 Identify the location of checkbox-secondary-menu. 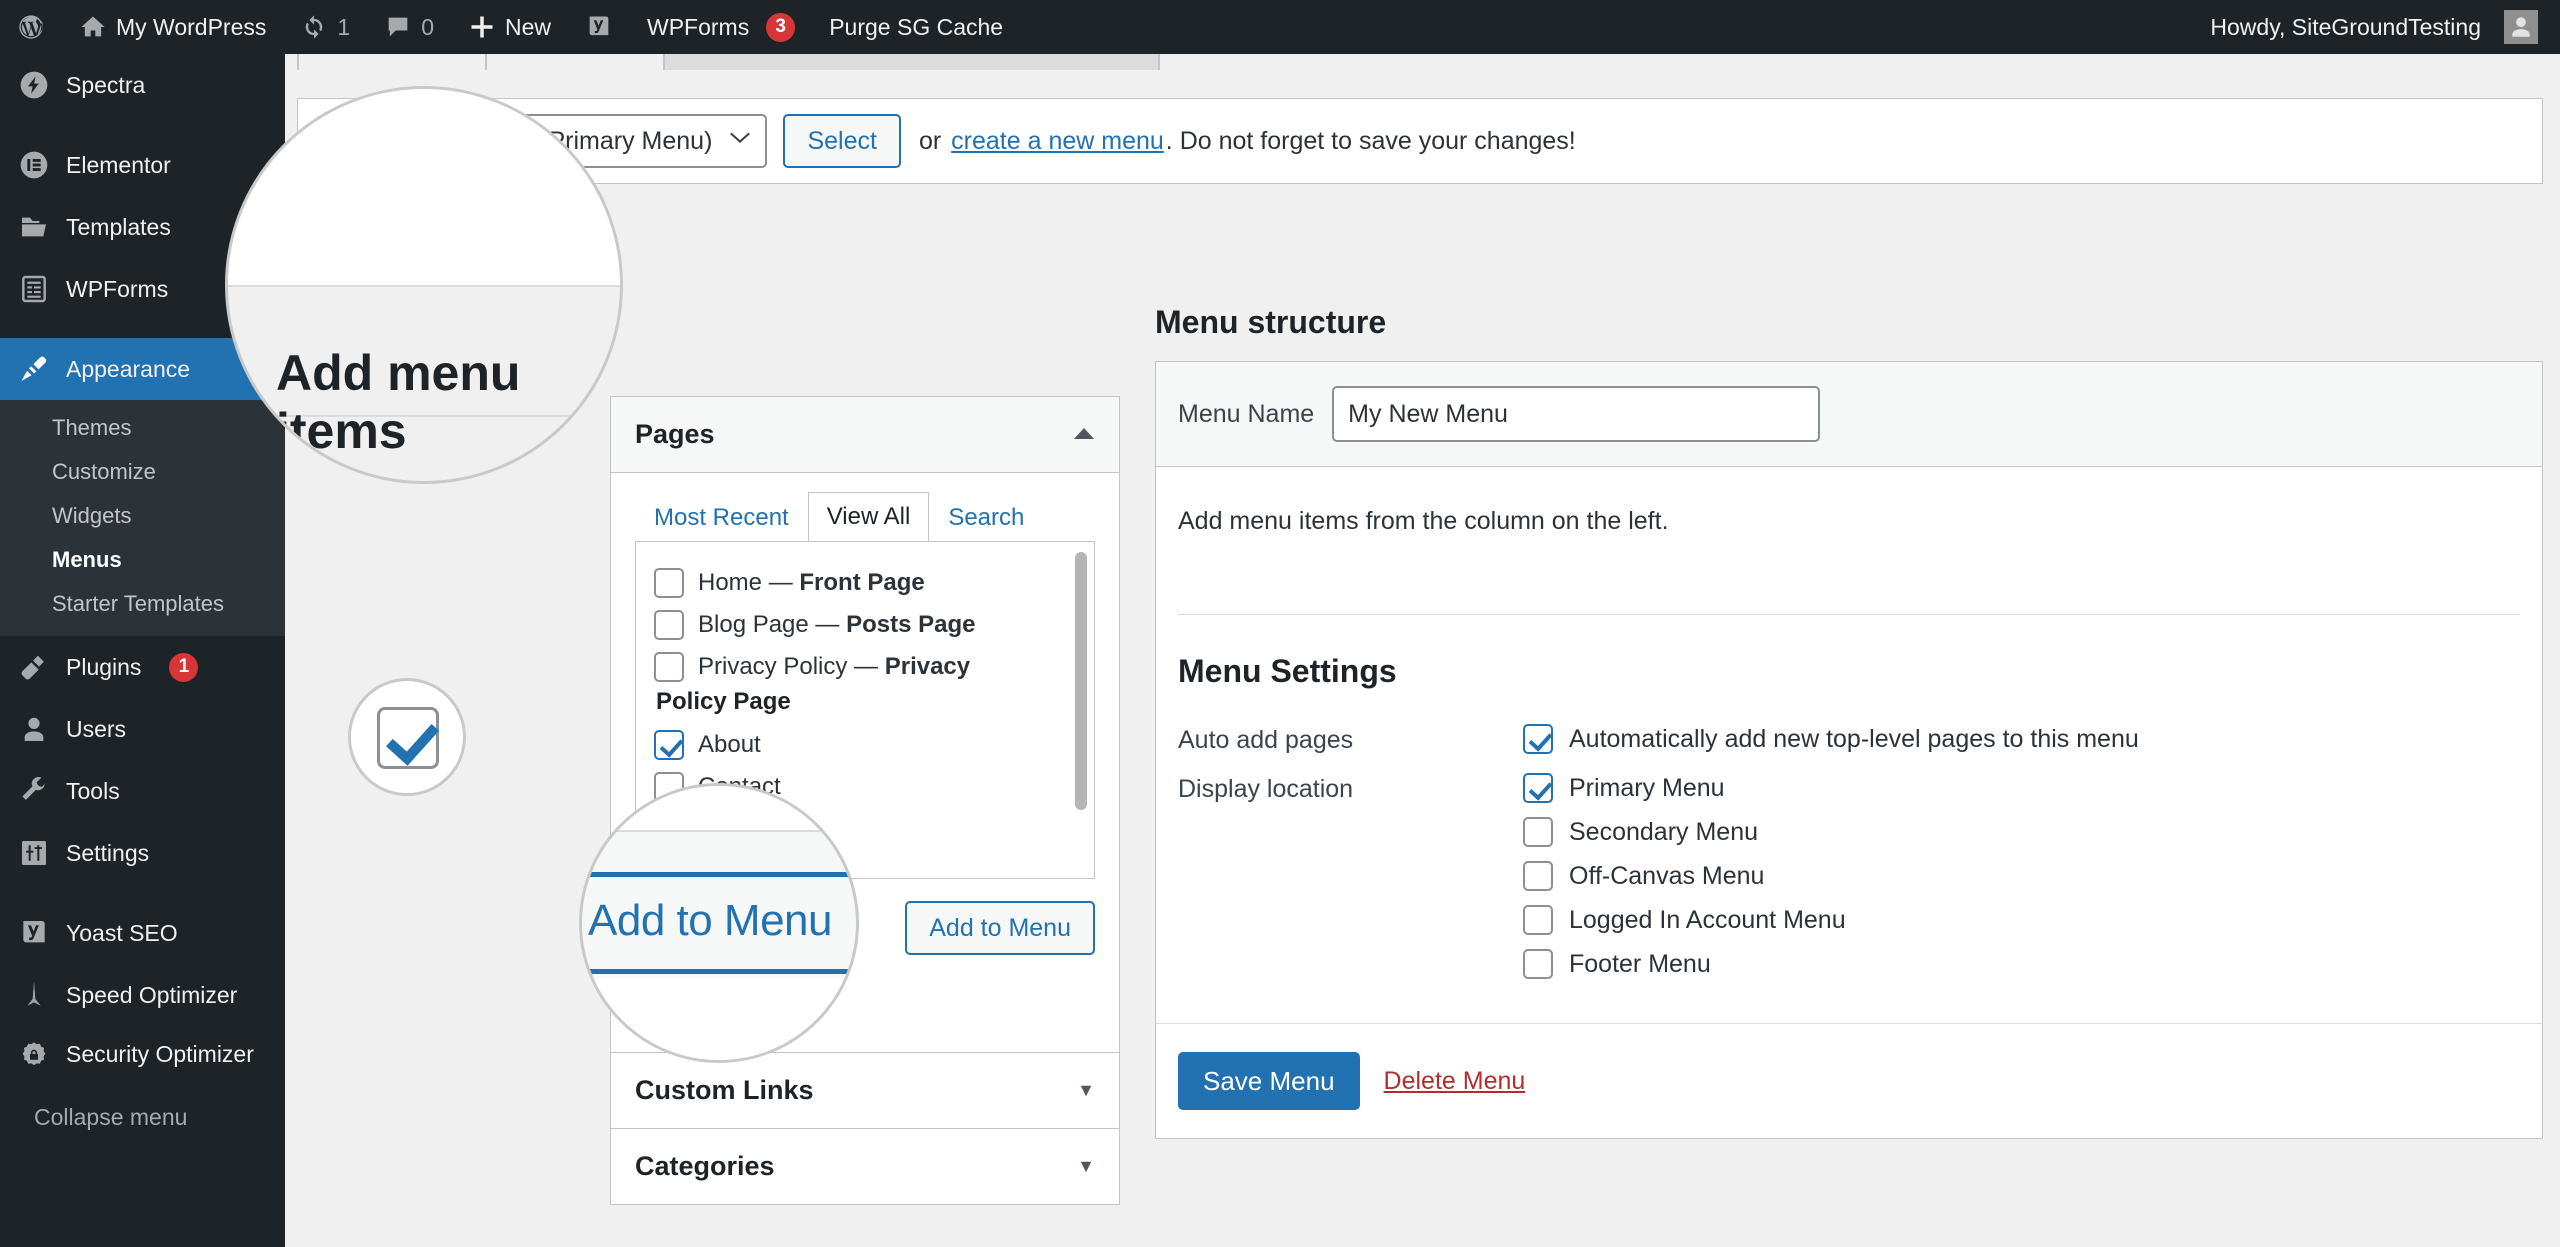
(1538, 832).